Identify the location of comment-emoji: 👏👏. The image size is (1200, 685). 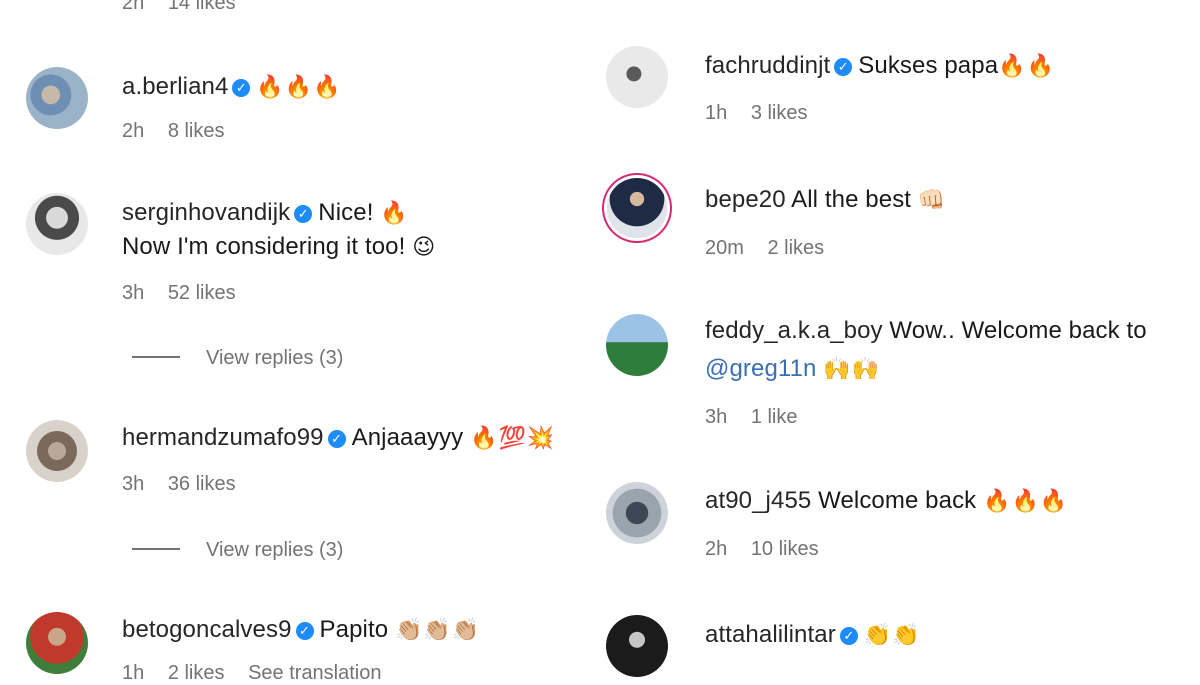
(892, 634).